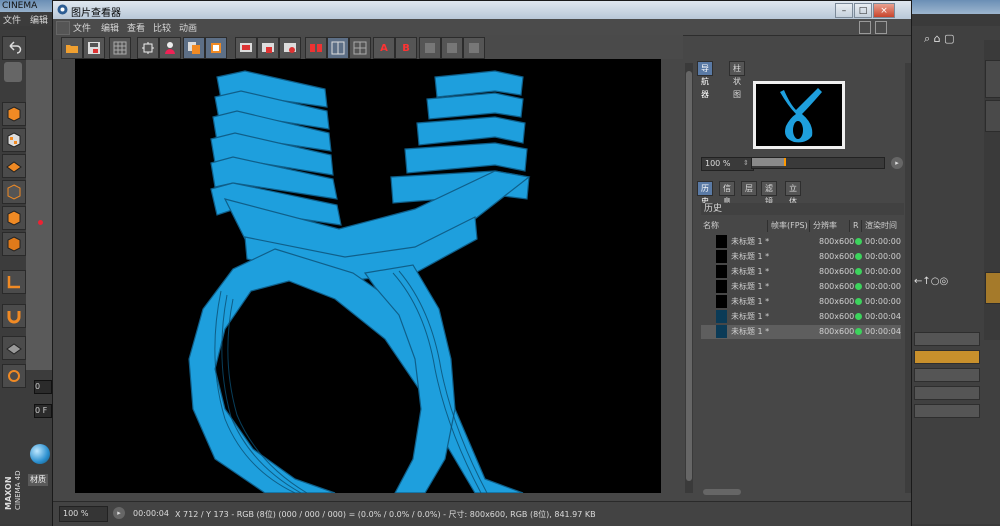 Image resolution: width=1000 pixels, height=526 pixels. Describe the element at coordinates (727, 193) in the screenshot. I see `tab-info: 信息` at that location.